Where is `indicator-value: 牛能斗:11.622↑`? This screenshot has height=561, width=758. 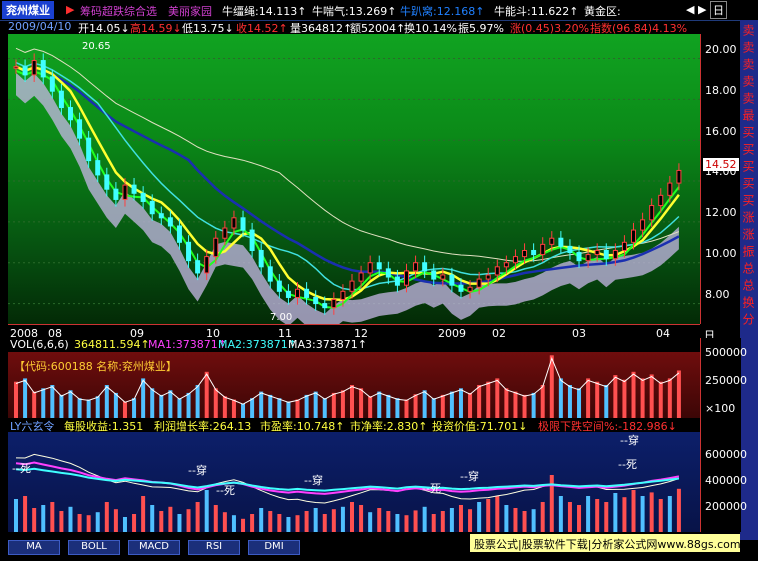 indicator-value: 牛能斗:11.622↑ is located at coordinates (536, 11).